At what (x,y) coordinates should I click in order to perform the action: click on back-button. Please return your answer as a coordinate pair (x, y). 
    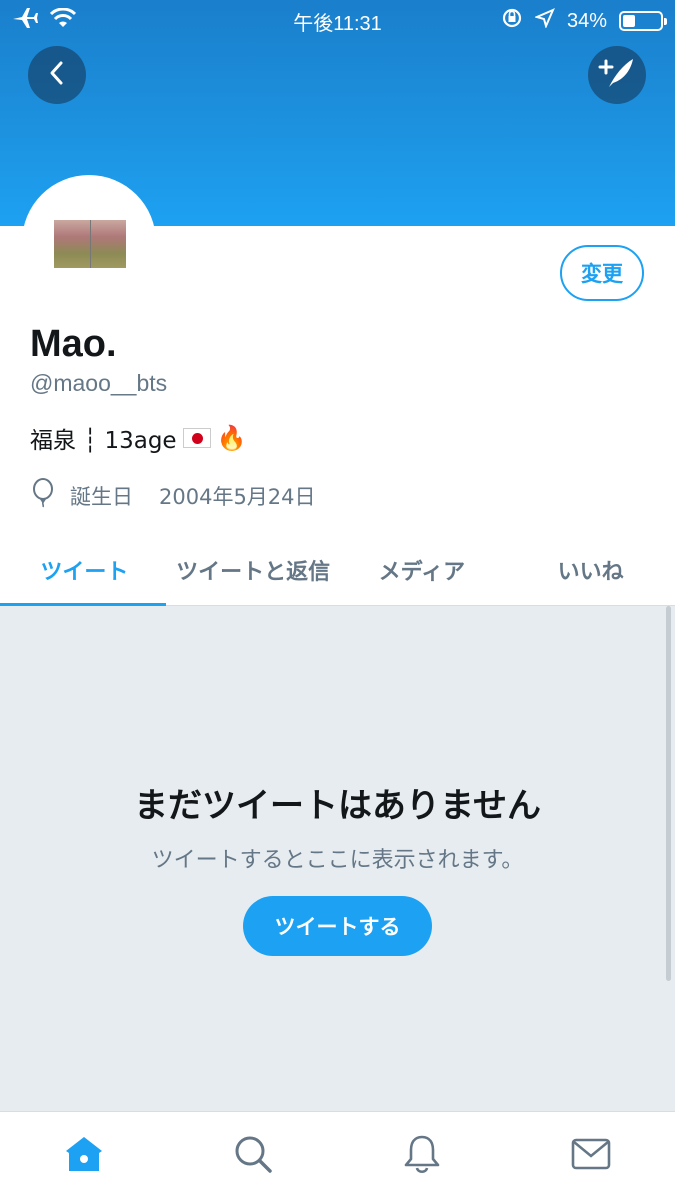
    Looking at the image, I should click on (57, 75).